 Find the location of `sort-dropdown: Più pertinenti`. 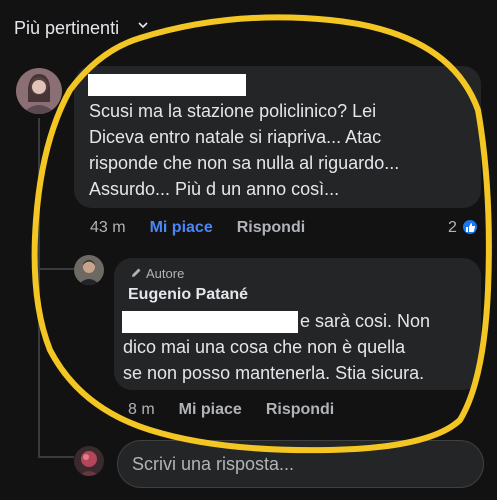

sort-dropdown: Più pertinenti is located at coordinates (66, 28).